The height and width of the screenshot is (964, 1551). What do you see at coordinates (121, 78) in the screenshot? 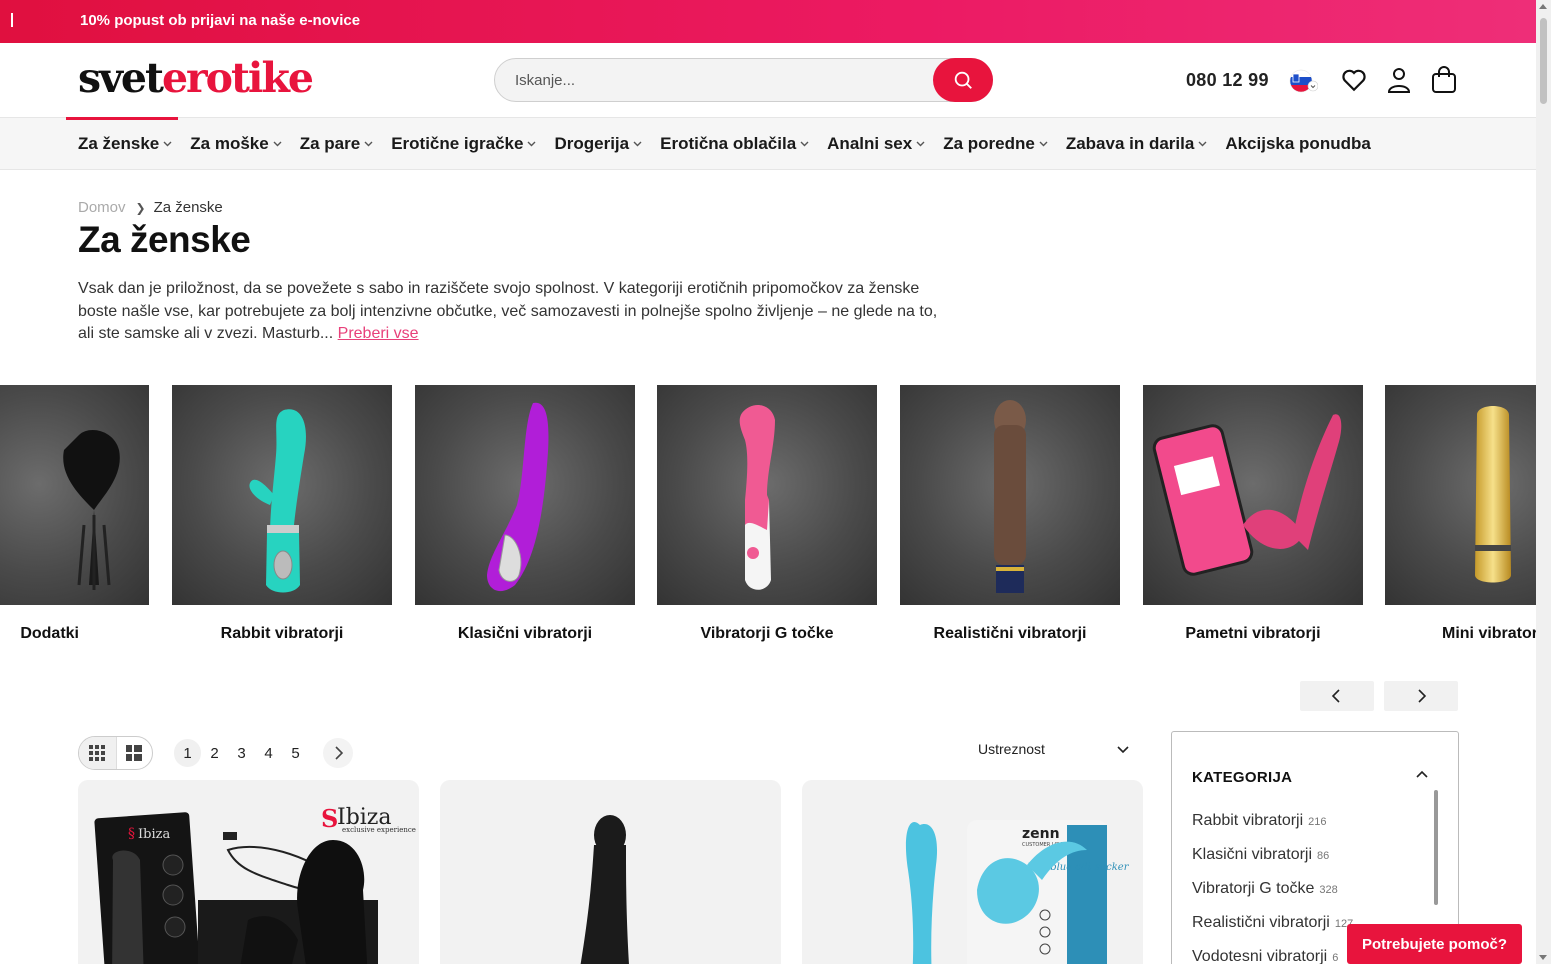
I see `logo-part-1: svet` at bounding box center [121, 78].